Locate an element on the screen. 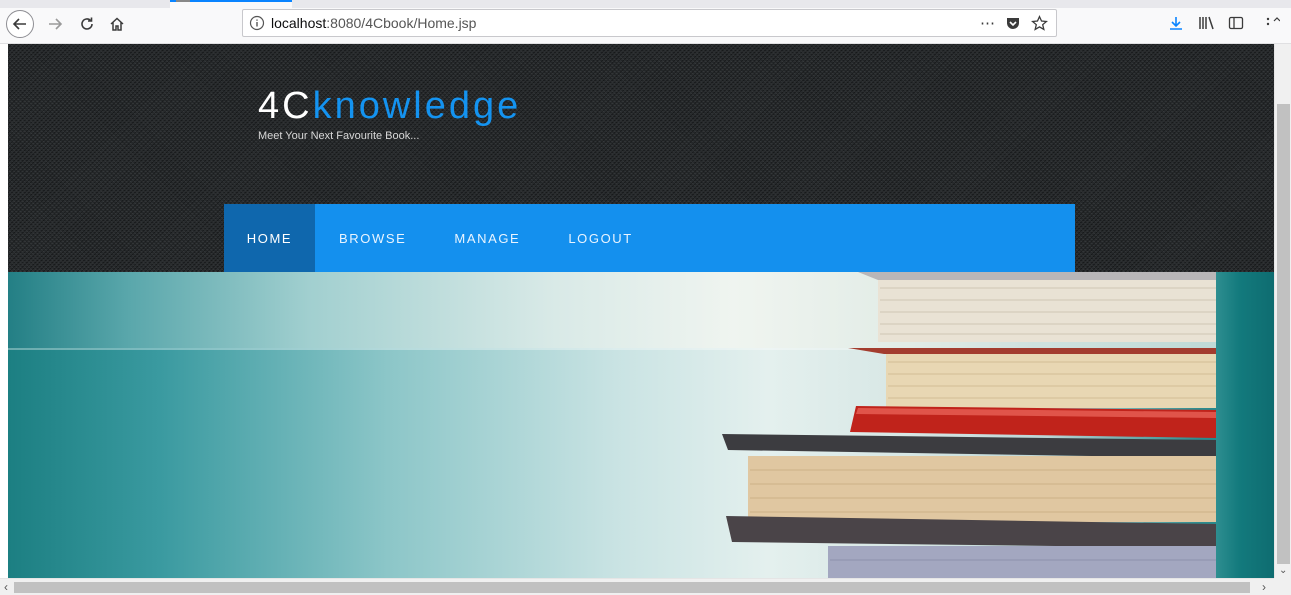 The height and width of the screenshot is (595, 1291). hero-right-edge is located at coordinates (1245, 425).